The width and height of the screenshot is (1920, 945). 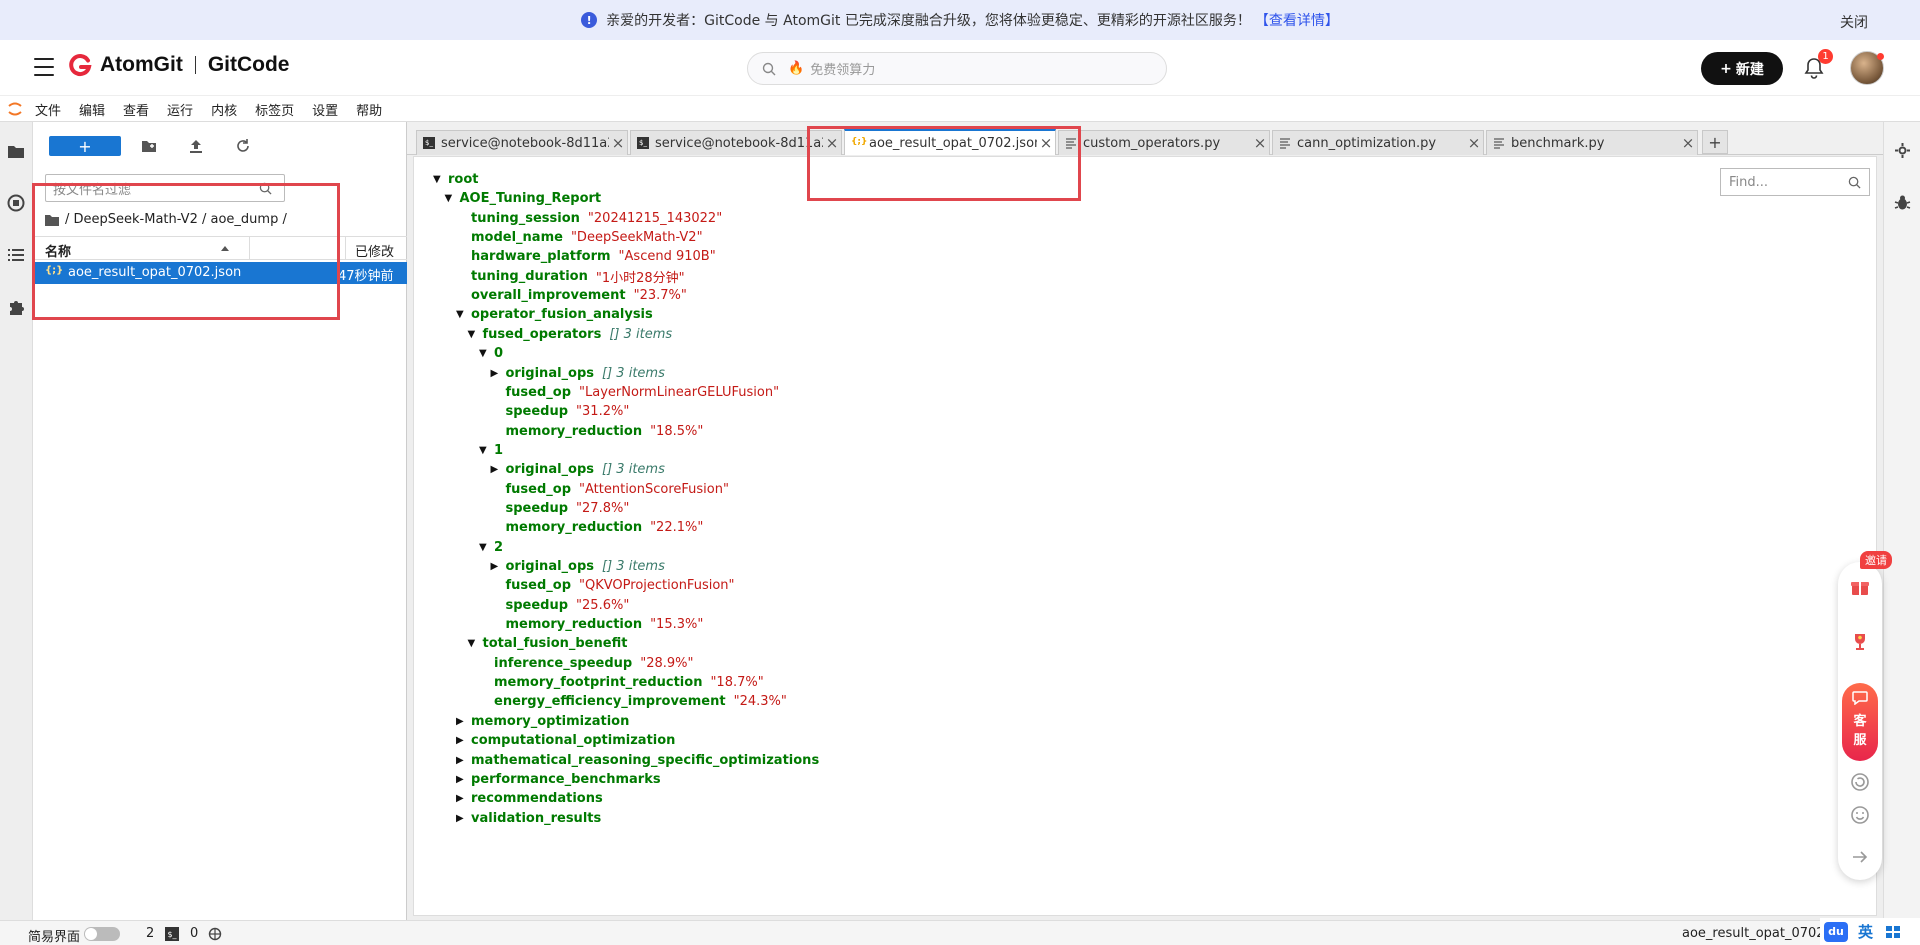 I want to click on customer-service-button: 客 服, so click(x=1860, y=722).